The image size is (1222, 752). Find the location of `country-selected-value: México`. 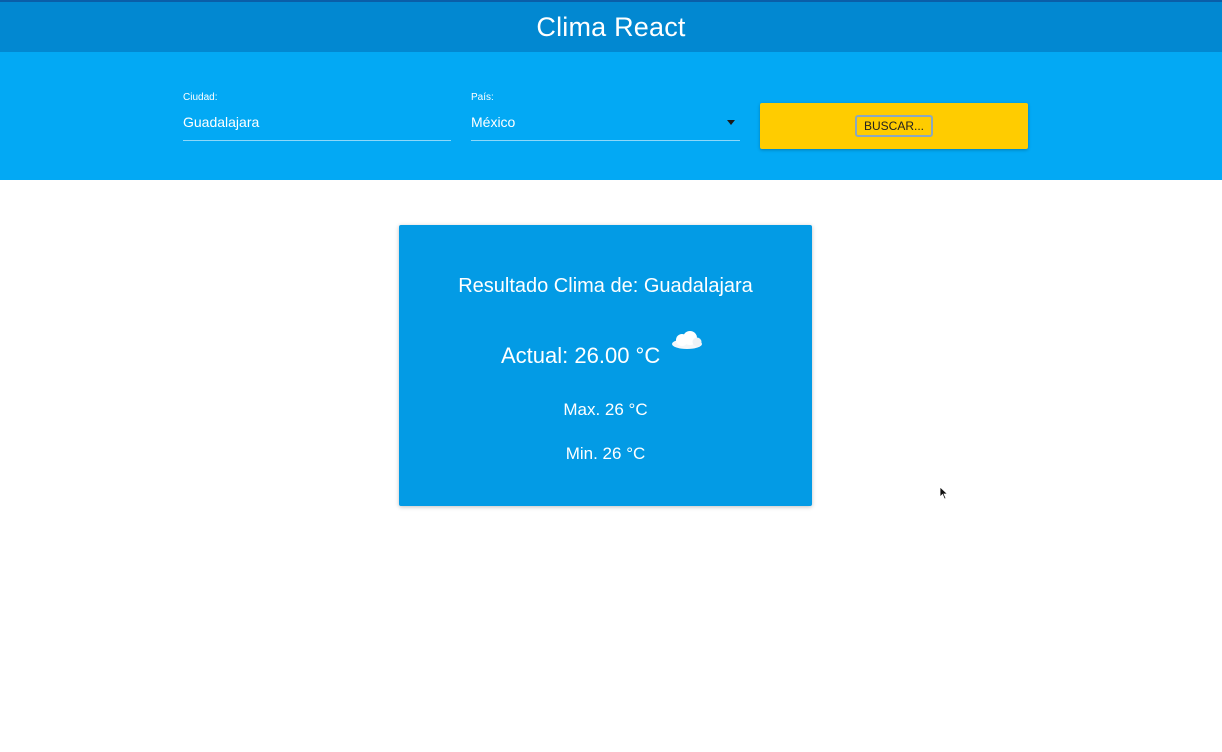

country-selected-value: México is located at coordinates (493, 122).